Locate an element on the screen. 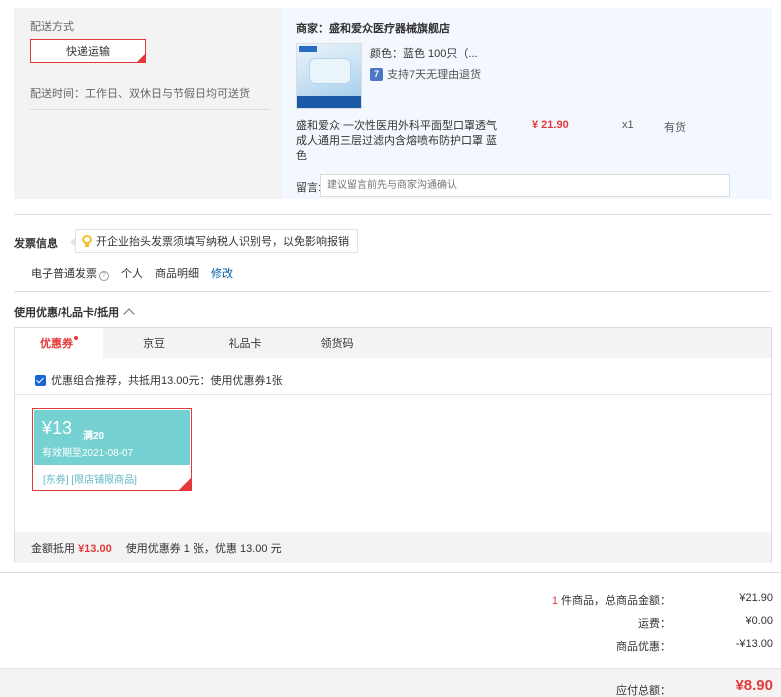  summary-discount-row: 商品优惠： -¥13.00 is located at coordinates (390, 645).